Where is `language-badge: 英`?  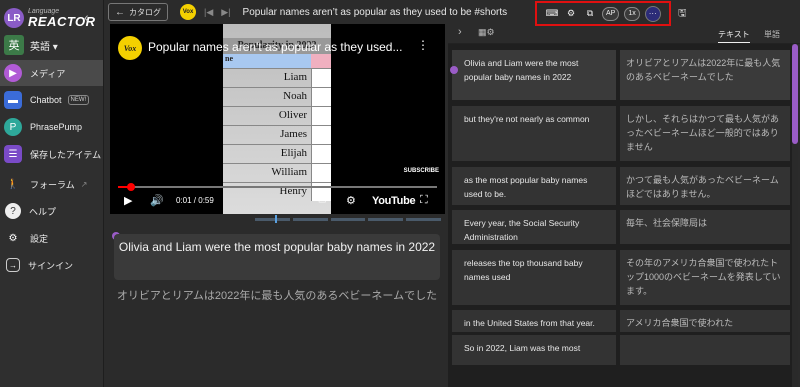 language-badge: 英 is located at coordinates (14, 45).